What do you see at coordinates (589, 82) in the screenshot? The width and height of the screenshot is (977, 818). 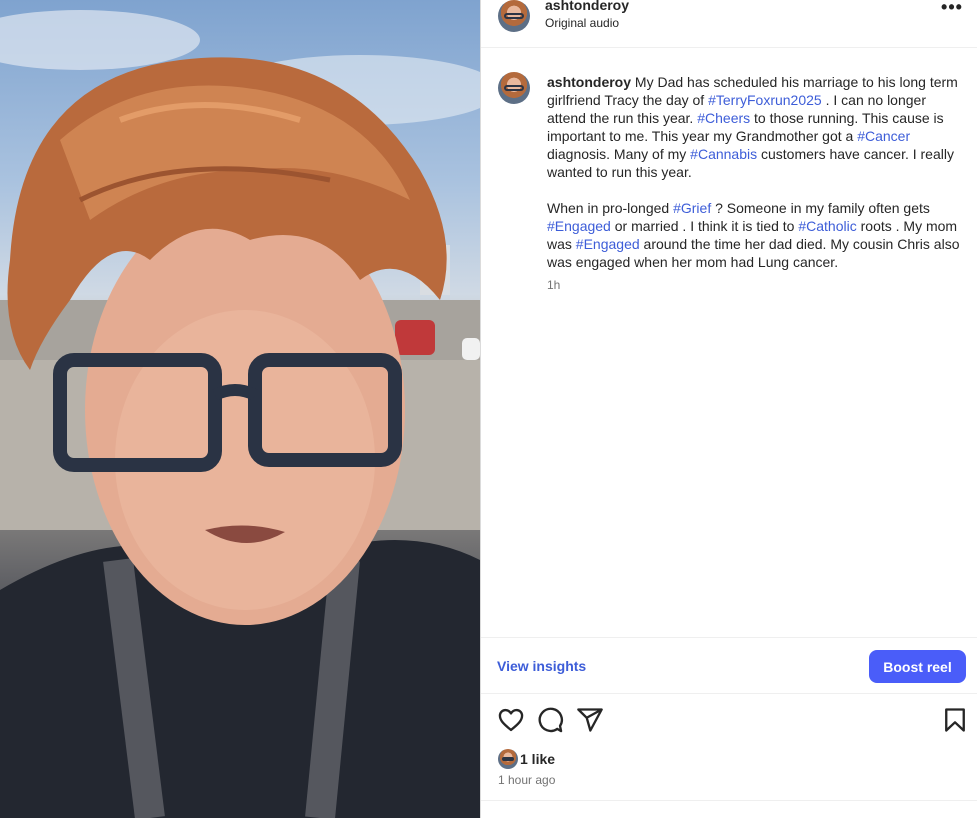 I see `caption-username: ashtonderoy` at bounding box center [589, 82].